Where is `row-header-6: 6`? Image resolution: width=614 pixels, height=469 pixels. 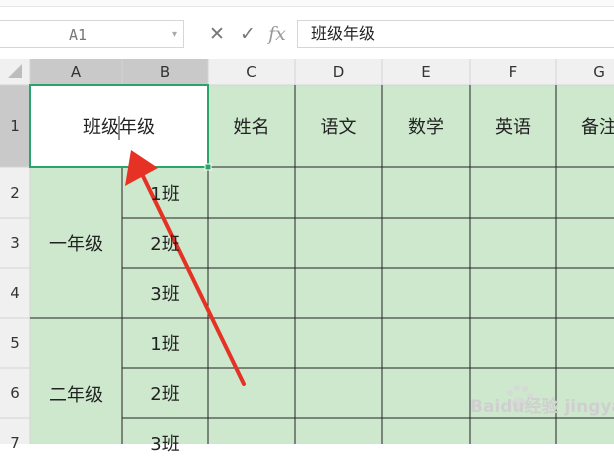
row-header-6: 6 is located at coordinates (15, 393).